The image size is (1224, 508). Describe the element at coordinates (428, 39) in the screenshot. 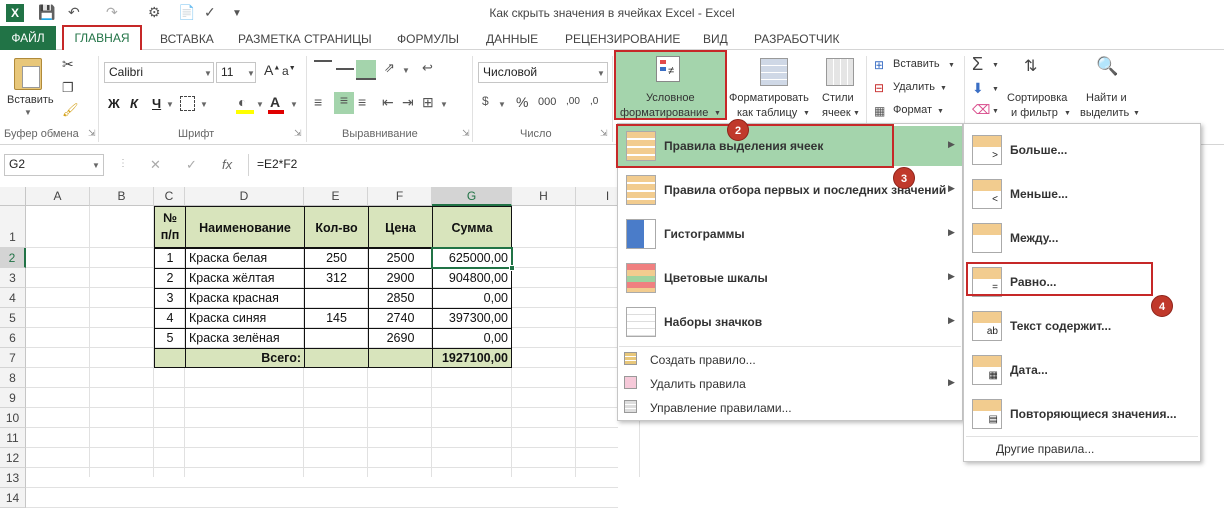

I see `tab-formulas: ФОРМУЛЫ` at that location.